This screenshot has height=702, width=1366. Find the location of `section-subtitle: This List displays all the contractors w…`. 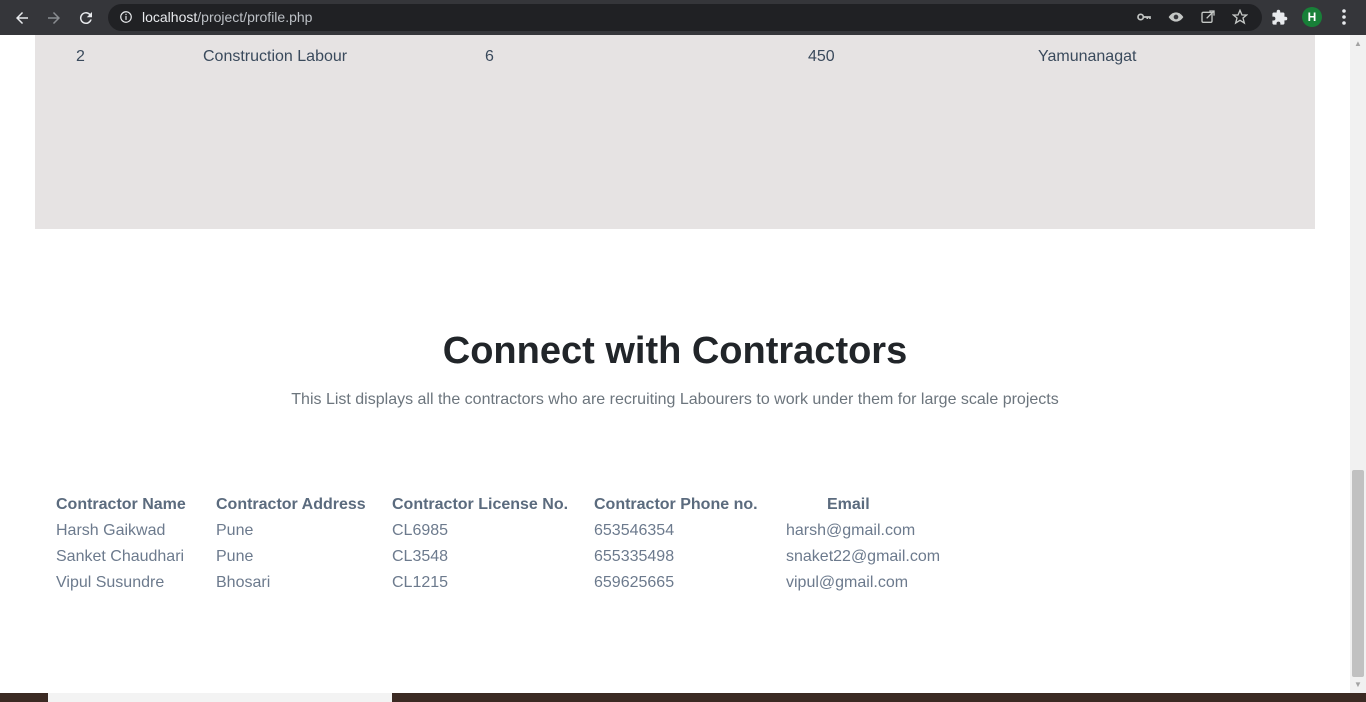

section-subtitle: This List displays all the contractors w… is located at coordinates (675, 399).